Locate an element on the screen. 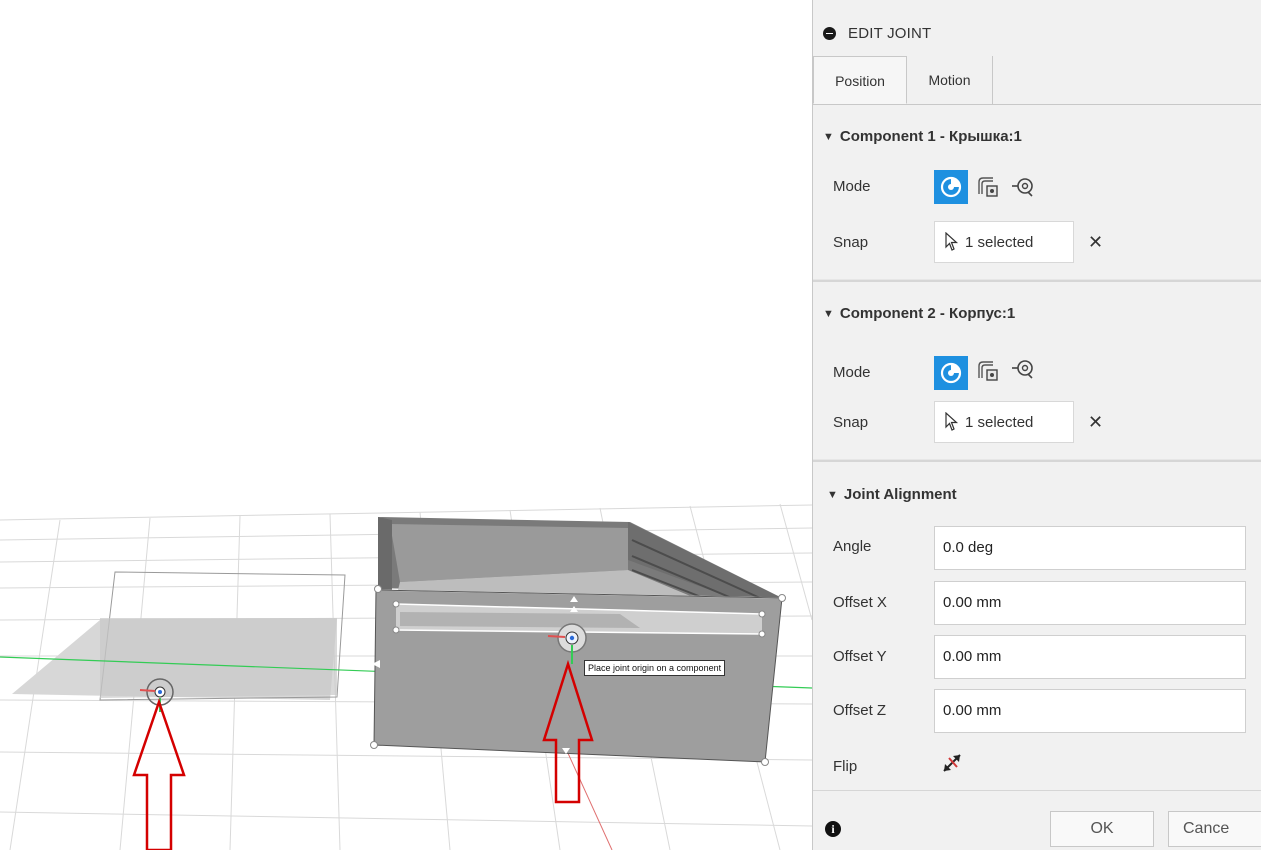 This screenshot has height=851, width=1261. joint-alignment-section-header: ▼ Joint Alignment is located at coordinates (892, 494).